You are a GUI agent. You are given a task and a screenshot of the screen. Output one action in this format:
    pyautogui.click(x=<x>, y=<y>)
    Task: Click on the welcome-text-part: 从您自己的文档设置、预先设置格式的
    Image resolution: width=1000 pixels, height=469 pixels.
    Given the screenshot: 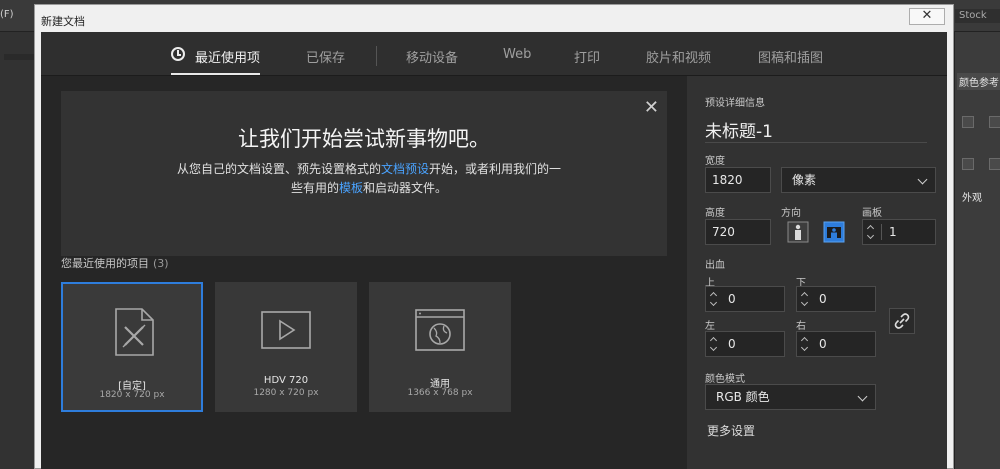 What is the action you would take?
    pyautogui.click(x=278, y=169)
    